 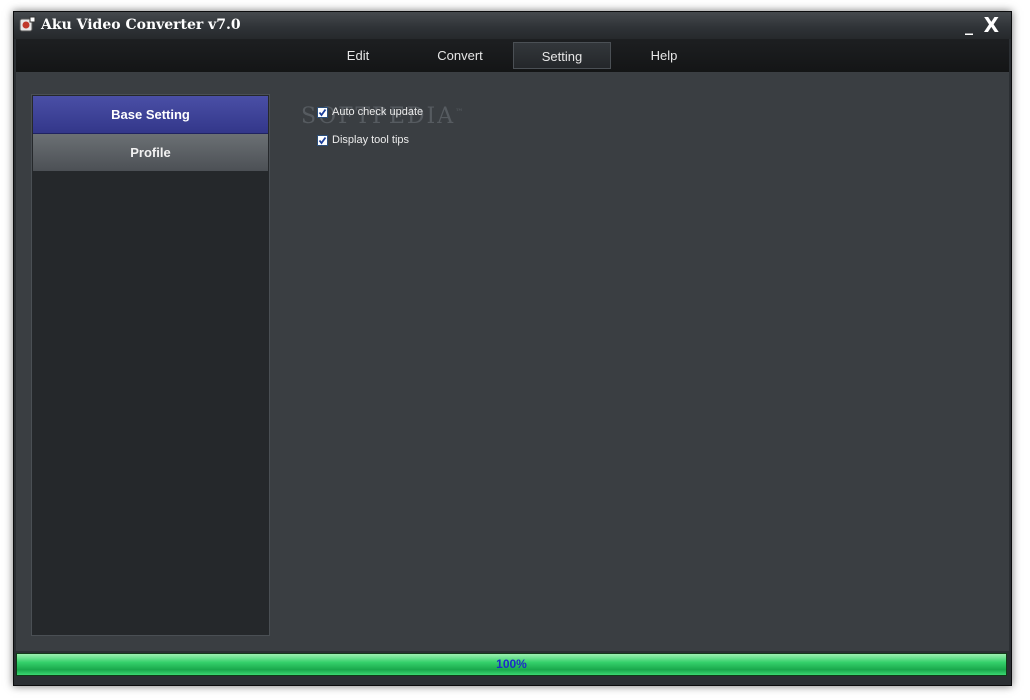 What do you see at coordinates (150, 115) in the screenshot?
I see `sidebar-item-base-setting: Base Setting` at bounding box center [150, 115].